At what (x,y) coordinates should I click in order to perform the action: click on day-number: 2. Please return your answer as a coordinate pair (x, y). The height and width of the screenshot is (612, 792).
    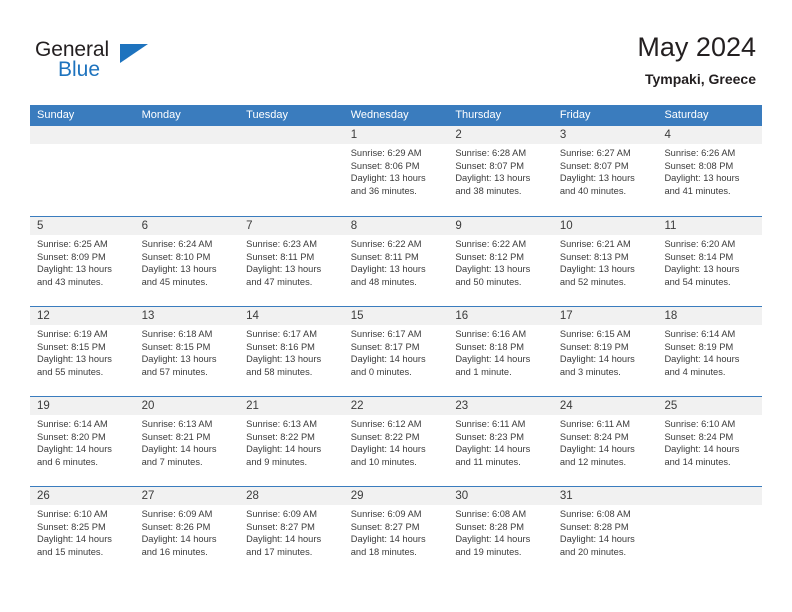
    Looking at the image, I should click on (500, 135).